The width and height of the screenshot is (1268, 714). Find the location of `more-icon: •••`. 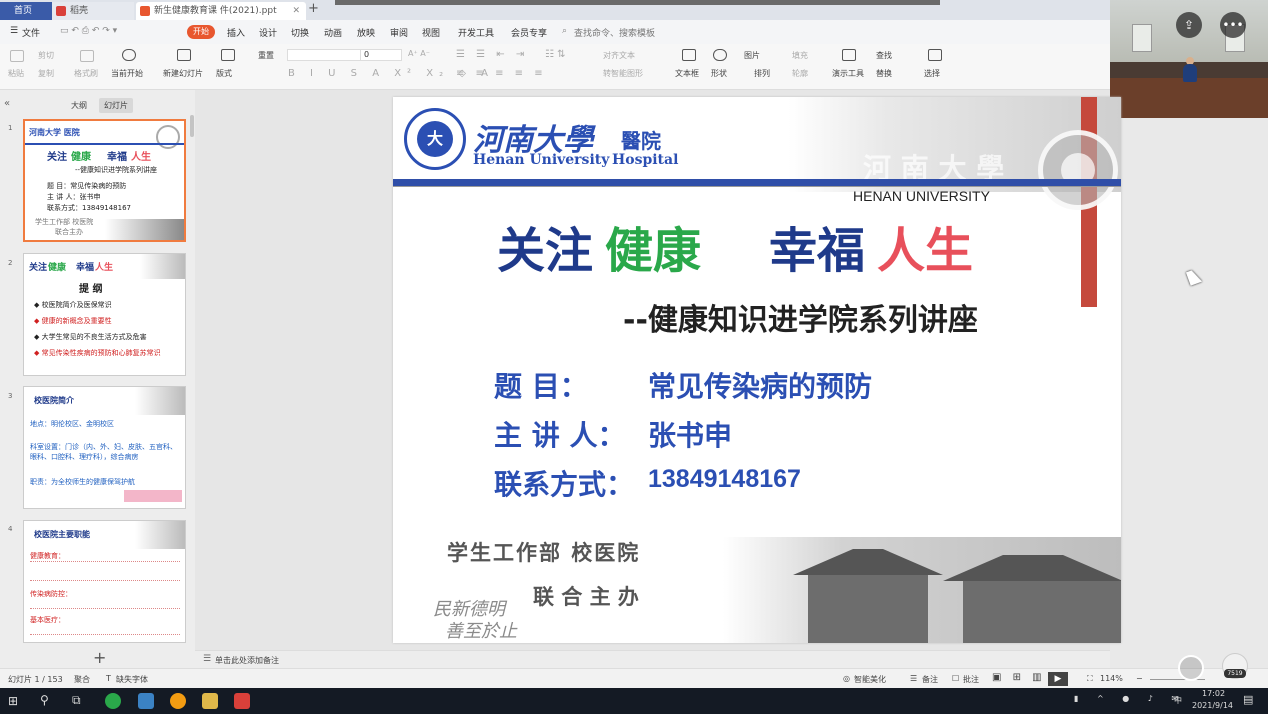

more-icon: ••• is located at coordinates (1233, 25).